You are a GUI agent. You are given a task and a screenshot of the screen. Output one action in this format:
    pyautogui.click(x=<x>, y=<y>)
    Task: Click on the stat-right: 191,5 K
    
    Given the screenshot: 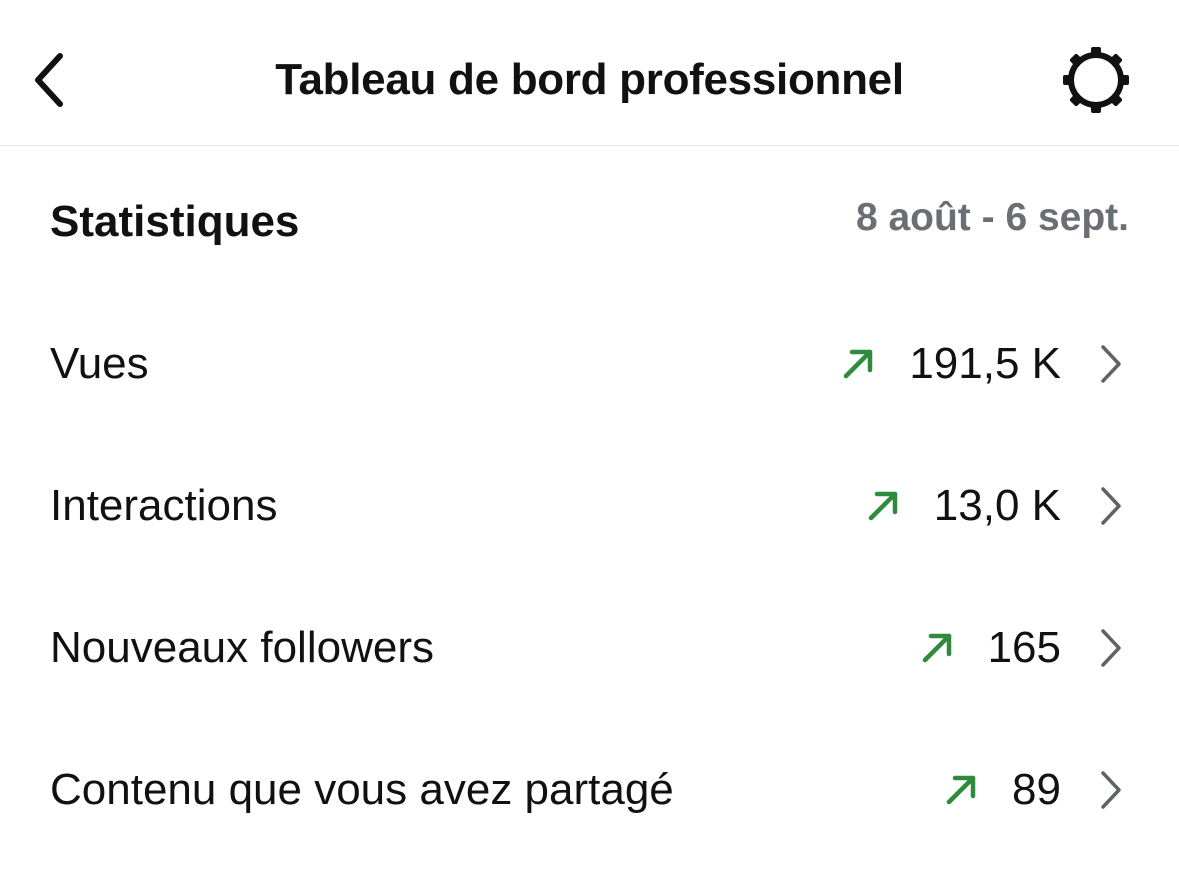 What is the action you would take?
    pyautogui.click(x=983, y=364)
    